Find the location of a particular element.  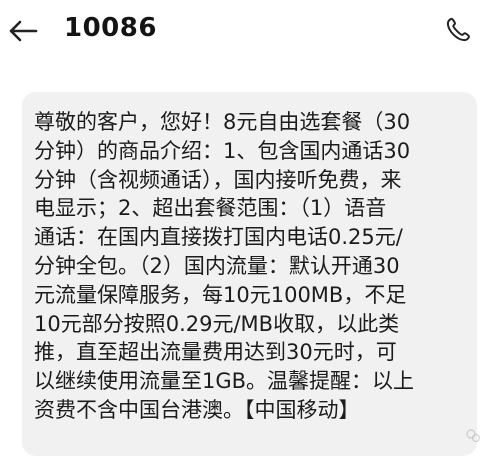

back-button is located at coordinates (23, 31).